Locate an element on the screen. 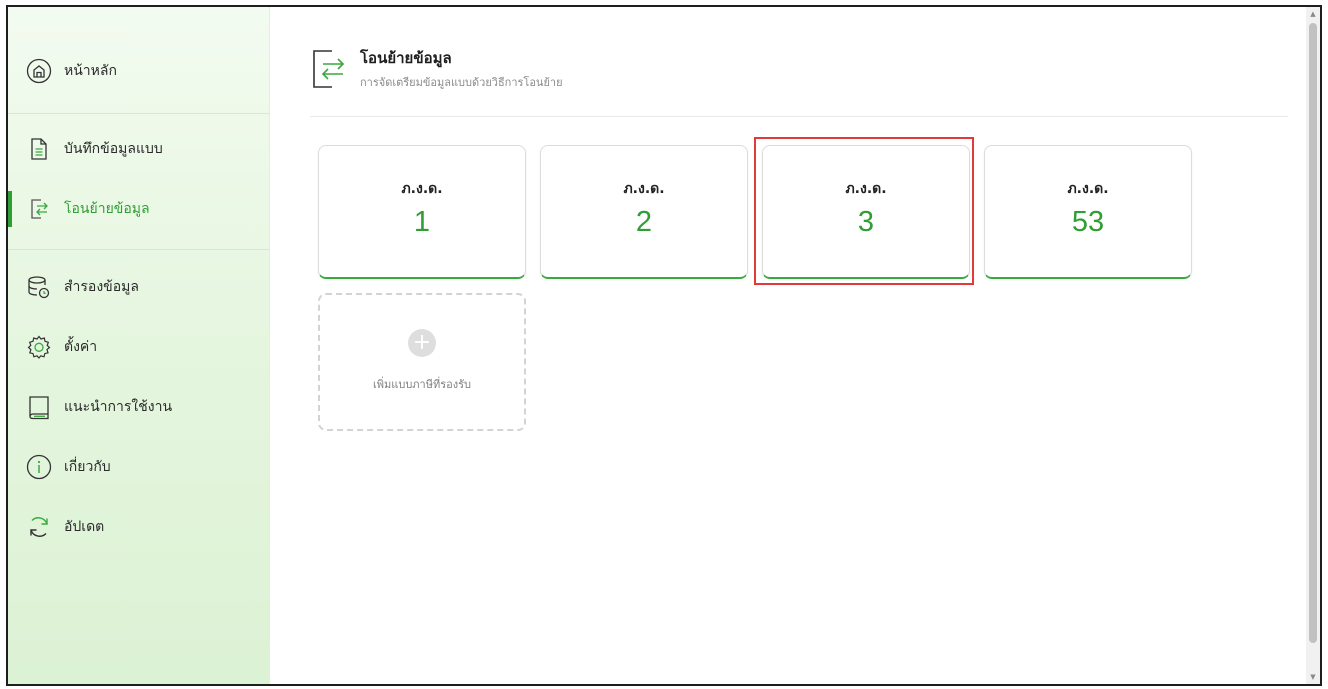 This screenshot has height=689, width=1328. sidebar-item-label: บันทึกข้อมูลแบบ is located at coordinates (113, 149).